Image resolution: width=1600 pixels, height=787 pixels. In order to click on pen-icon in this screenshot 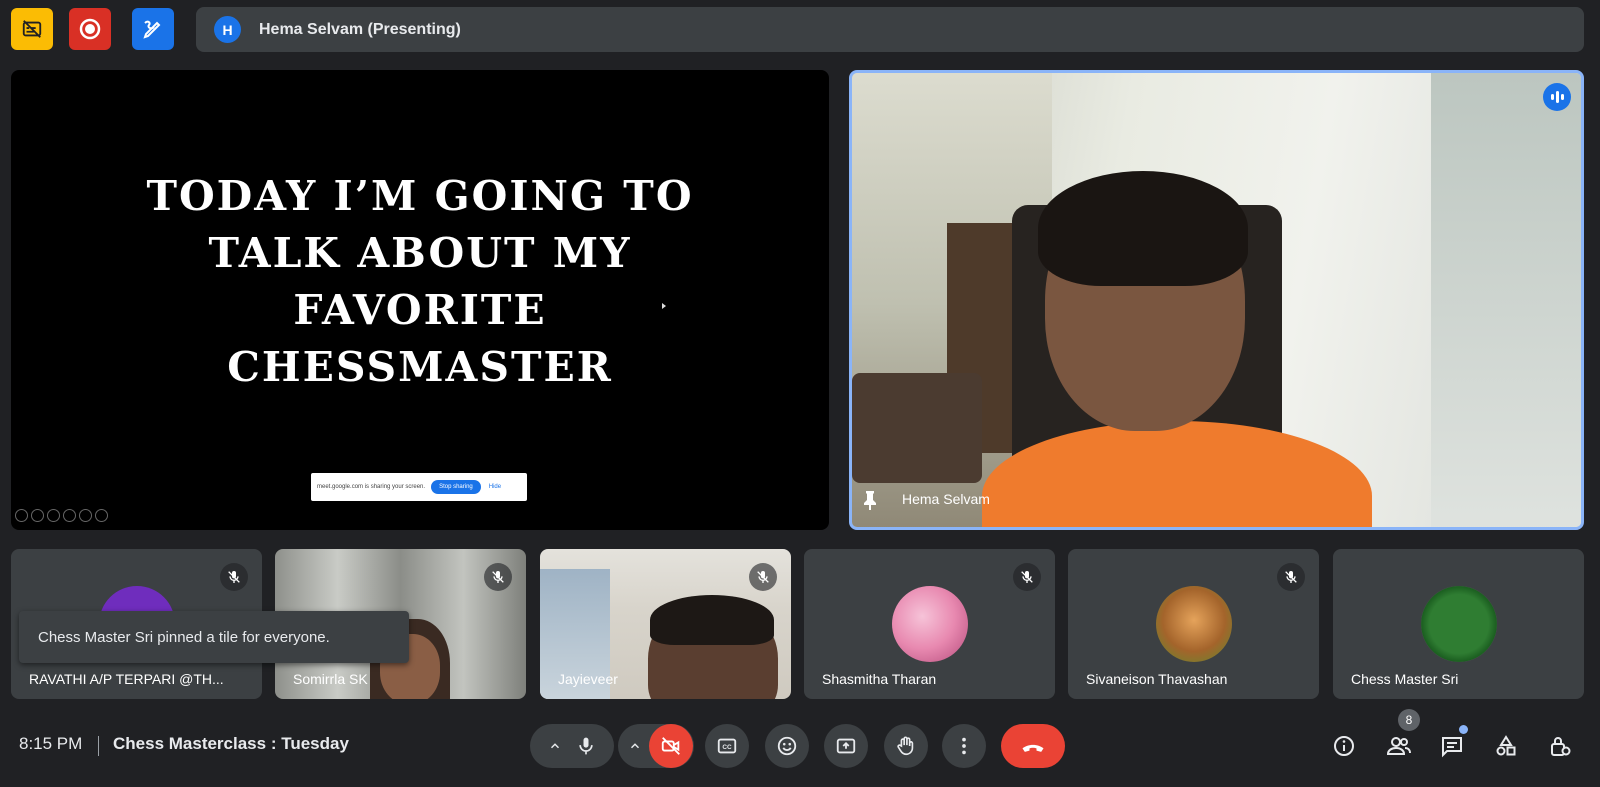, I will do `click(53, 515)`.